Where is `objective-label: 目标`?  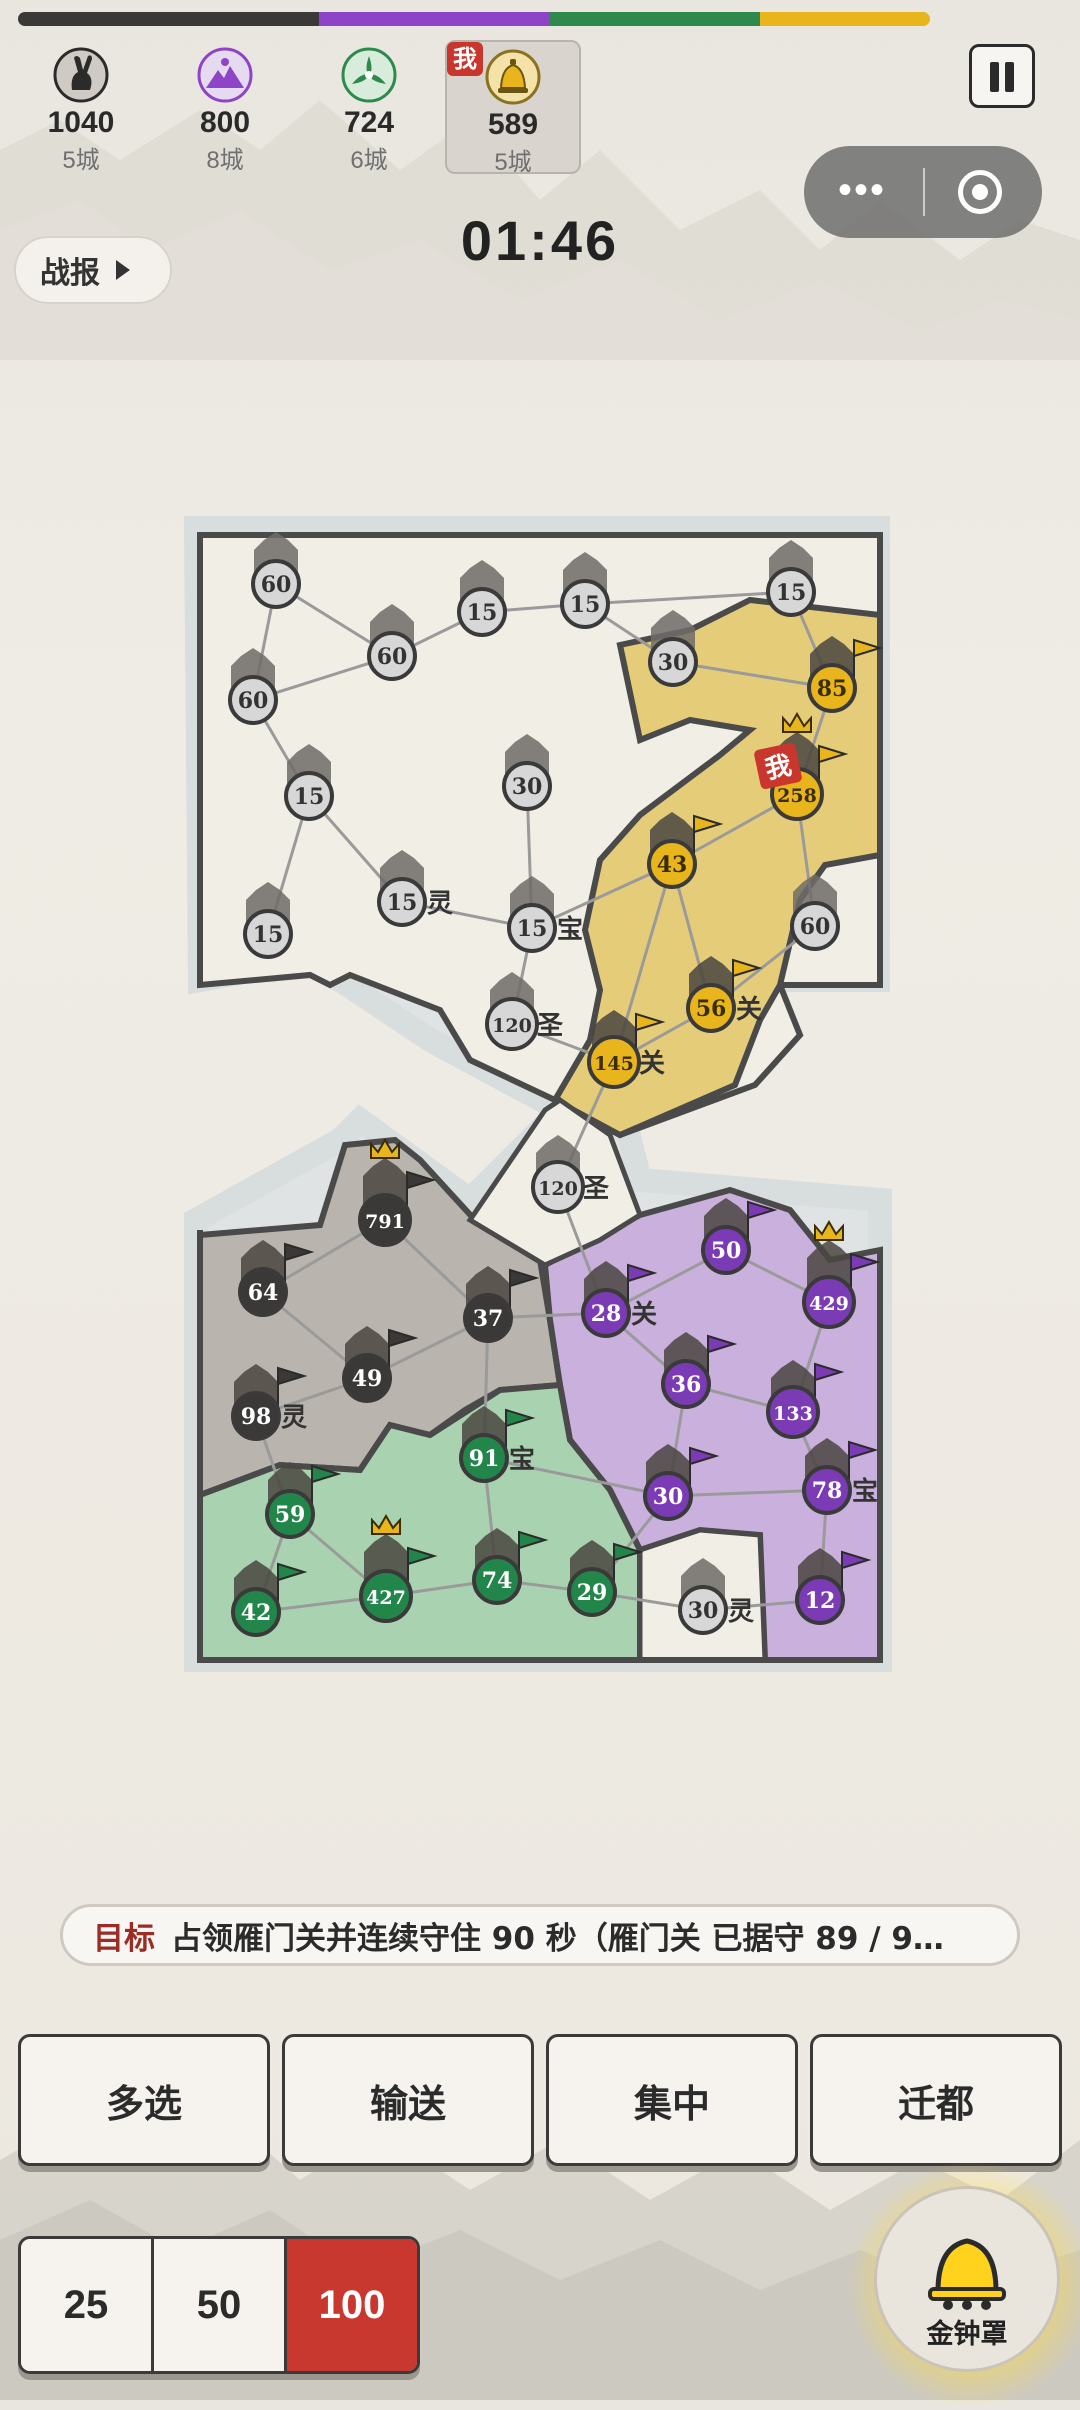
objective-label: 目标 is located at coordinates (124, 1938).